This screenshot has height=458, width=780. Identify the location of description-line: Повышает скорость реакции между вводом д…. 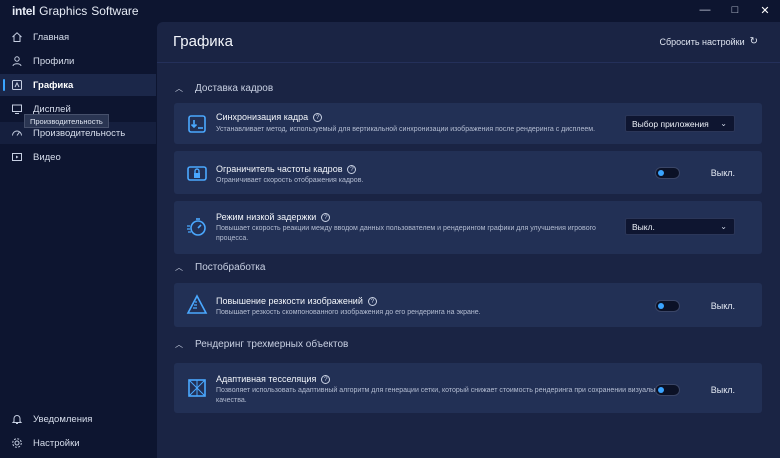
(406, 228).